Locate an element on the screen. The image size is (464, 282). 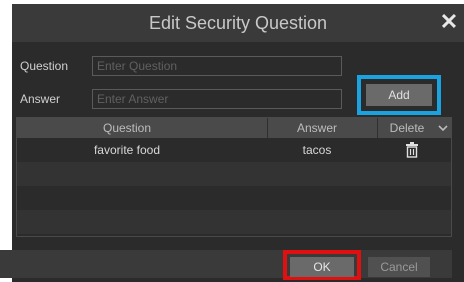
question-label: Question is located at coordinates (44, 66).